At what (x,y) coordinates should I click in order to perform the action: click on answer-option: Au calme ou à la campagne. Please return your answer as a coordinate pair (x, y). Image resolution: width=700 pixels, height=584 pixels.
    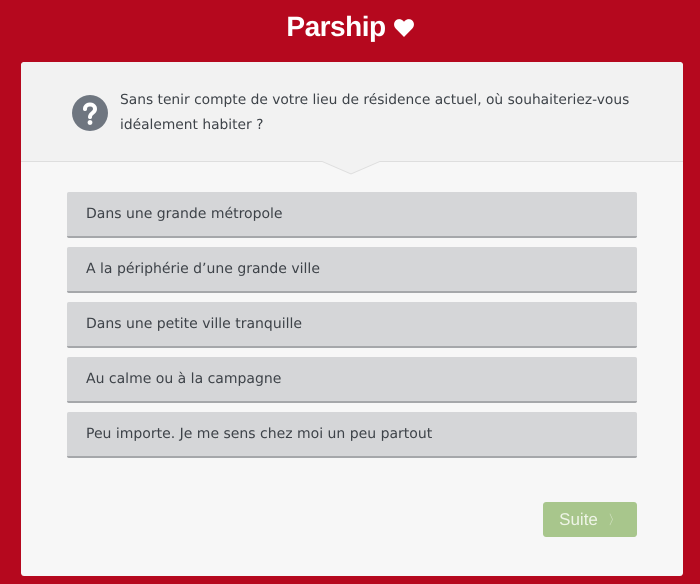
    Looking at the image, I should click on (352, 380).